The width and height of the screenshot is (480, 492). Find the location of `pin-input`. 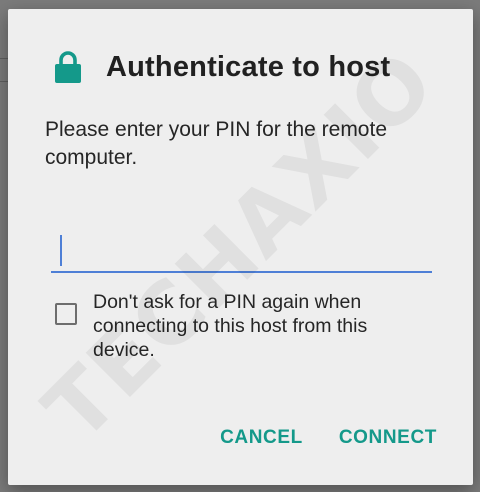

pin-input is located at coordinates (241, 248).